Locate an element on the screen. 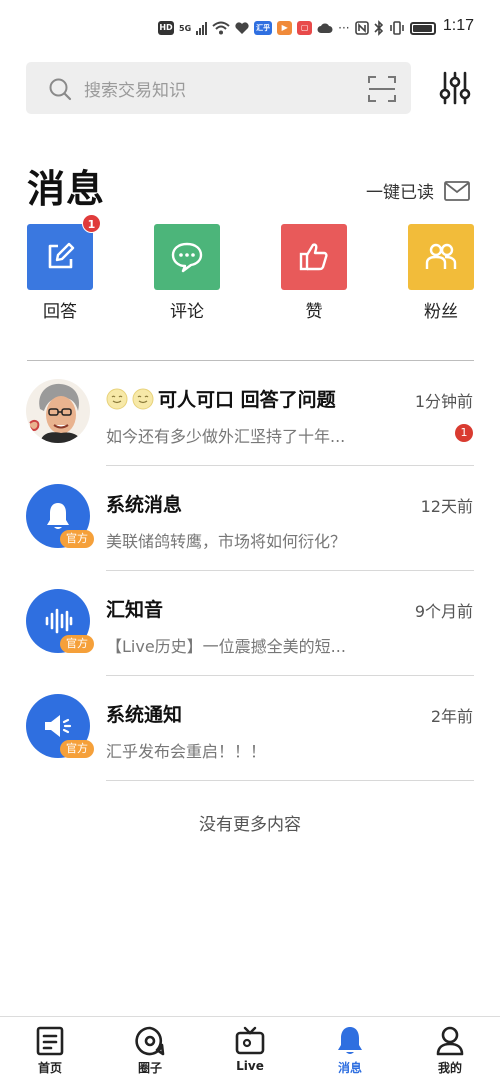  heart-icon is located at coordinates (242, 27).